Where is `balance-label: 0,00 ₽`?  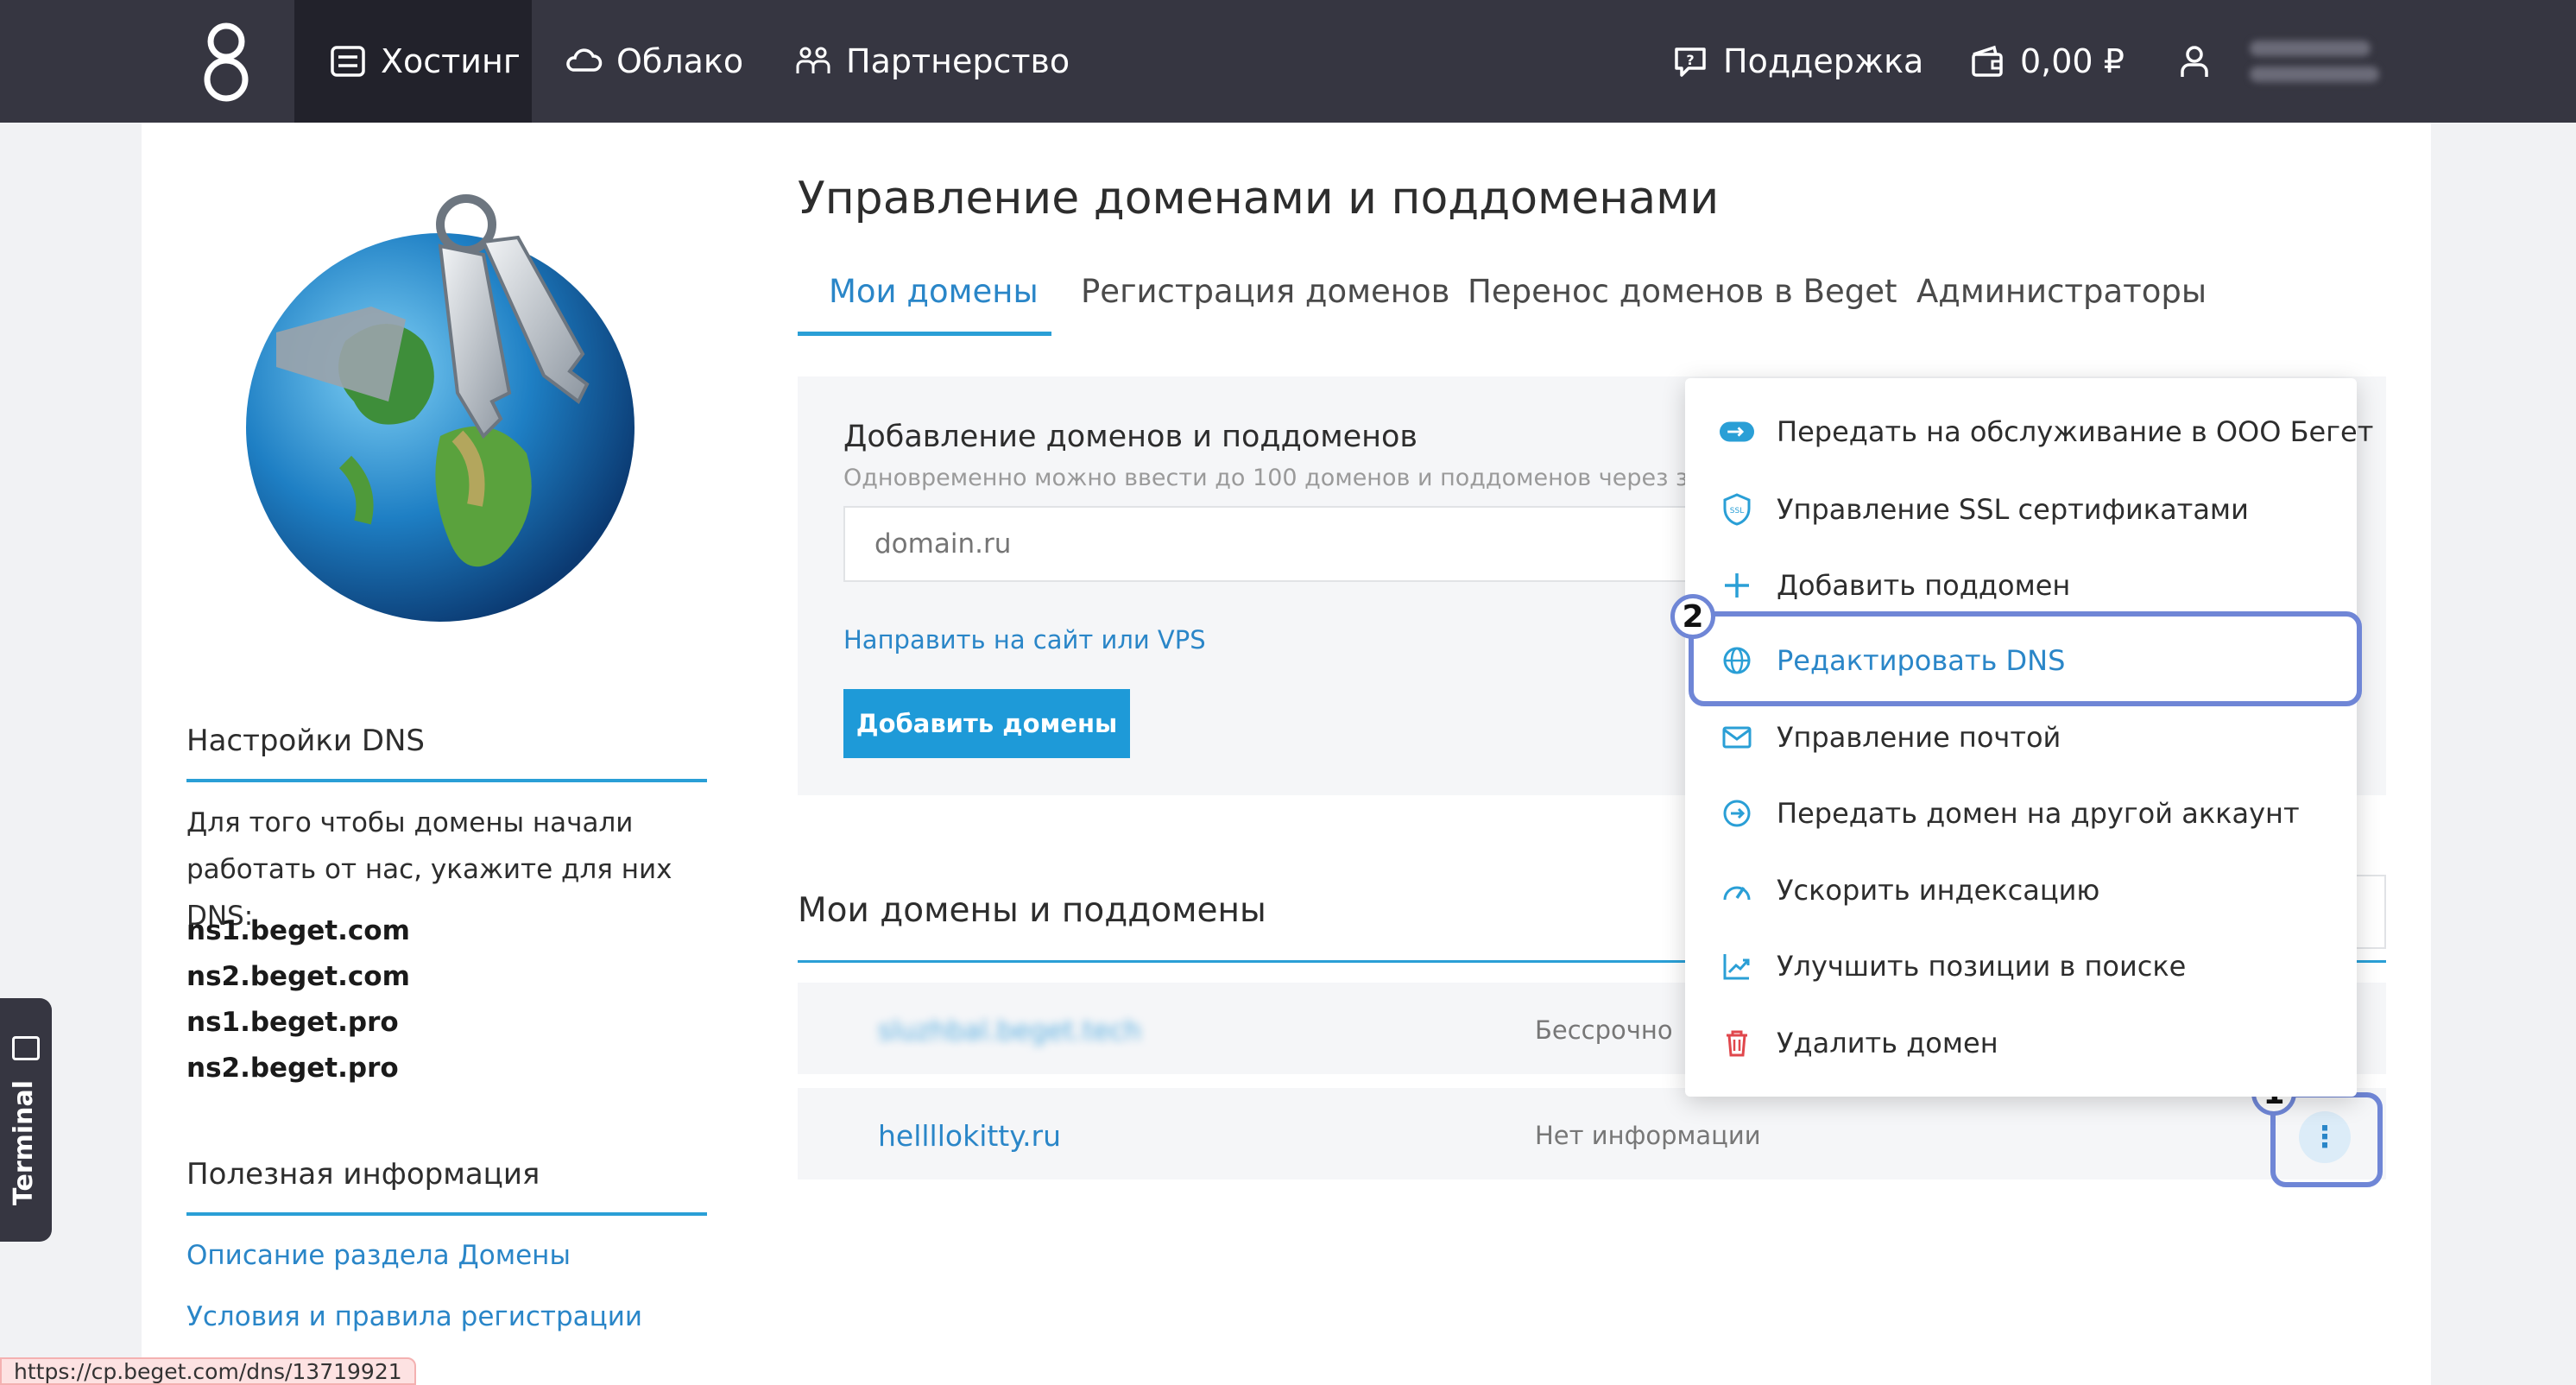
balance-label: 0,00 ₽ is located at coordinates (2072, 61).